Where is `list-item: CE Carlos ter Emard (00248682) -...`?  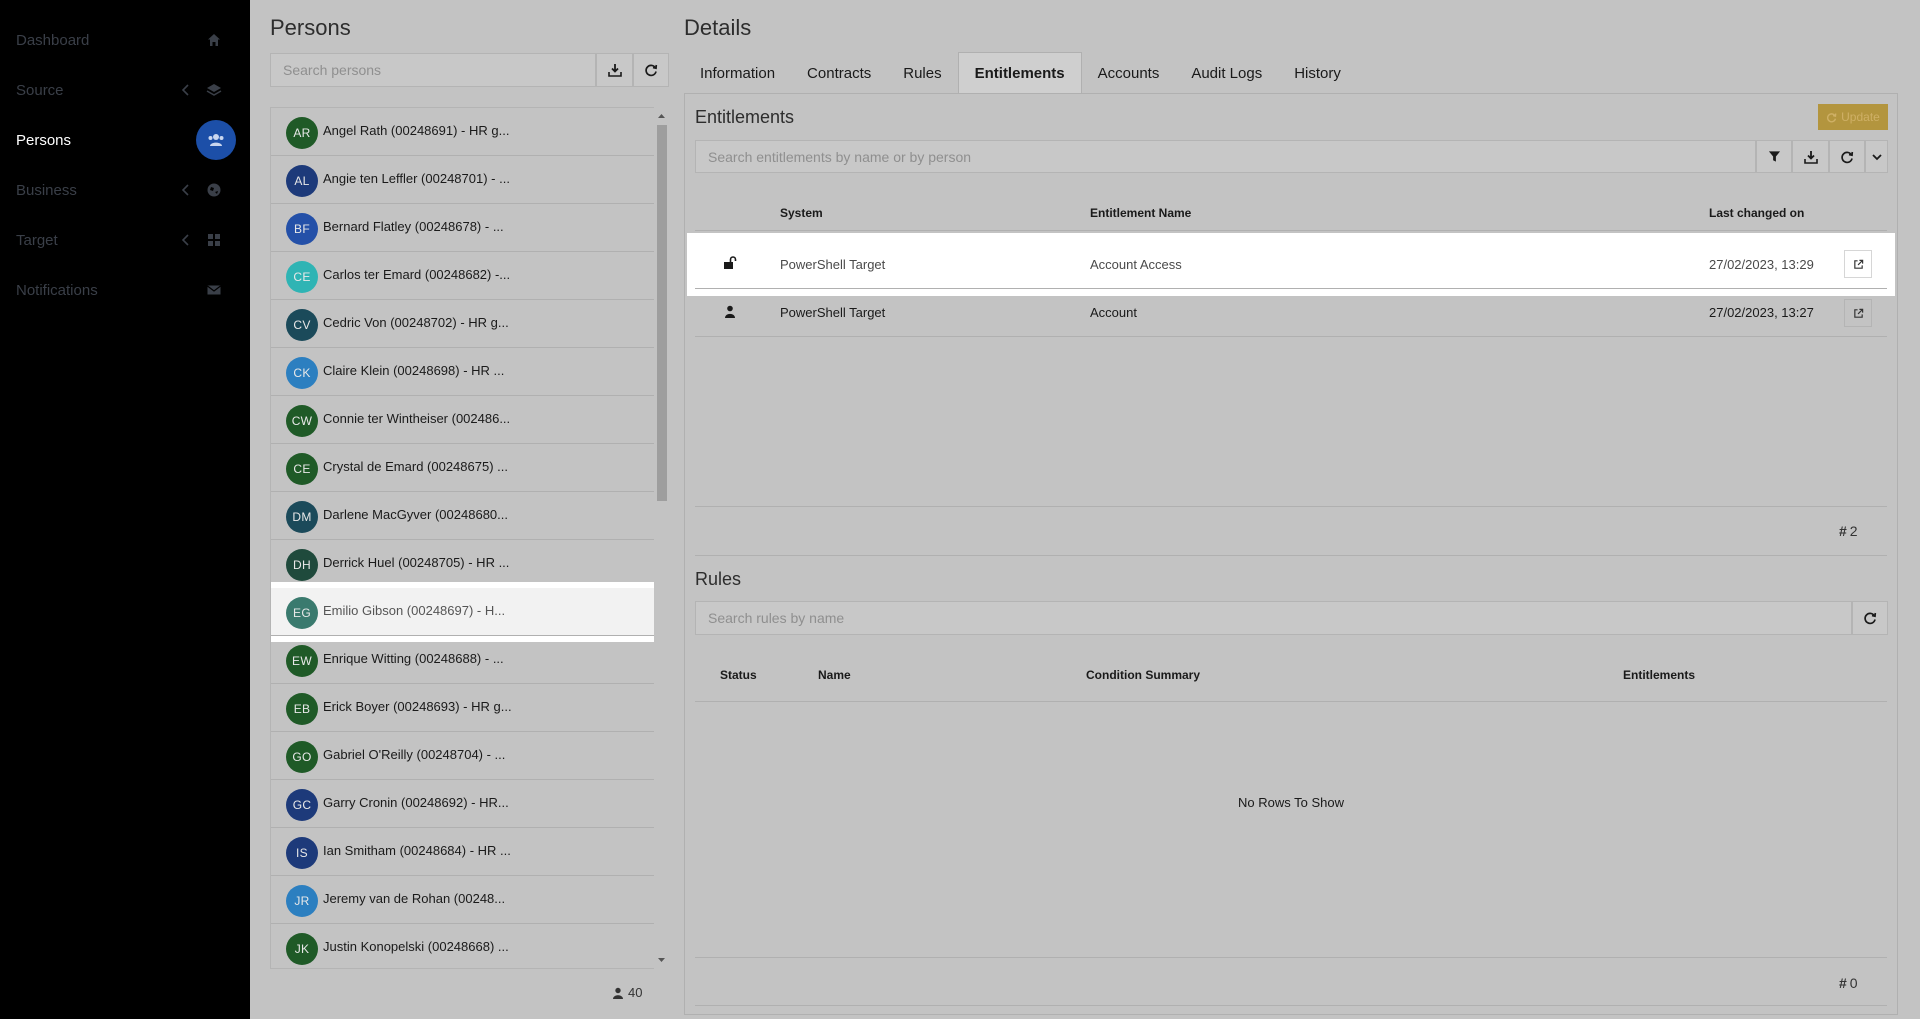
list-item: CE Carlos ter Emard (00248682) -... is located at coordinates (463, 276).